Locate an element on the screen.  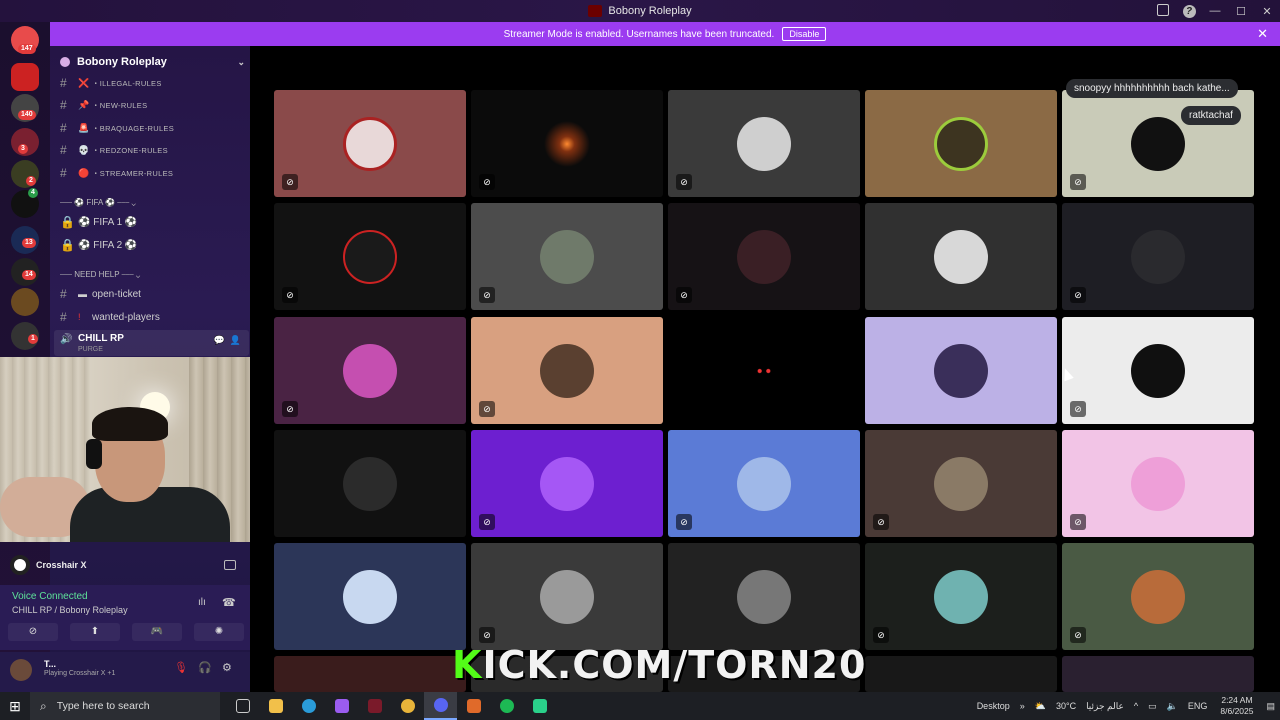
weather-temp: 30°C is located at coordinates (1066, 706).